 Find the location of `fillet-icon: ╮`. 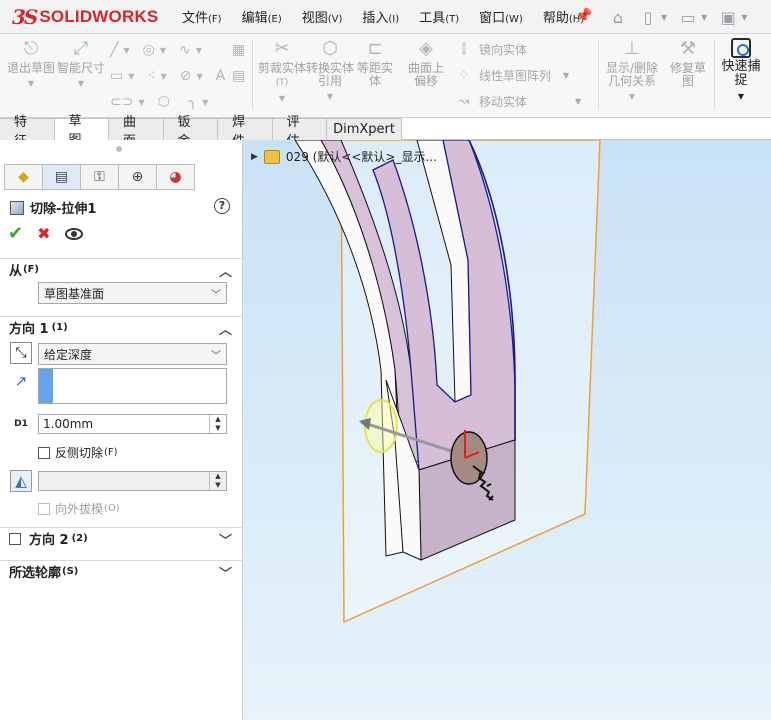

fillet-icon: ╮ is located at coordinates (193, 102).